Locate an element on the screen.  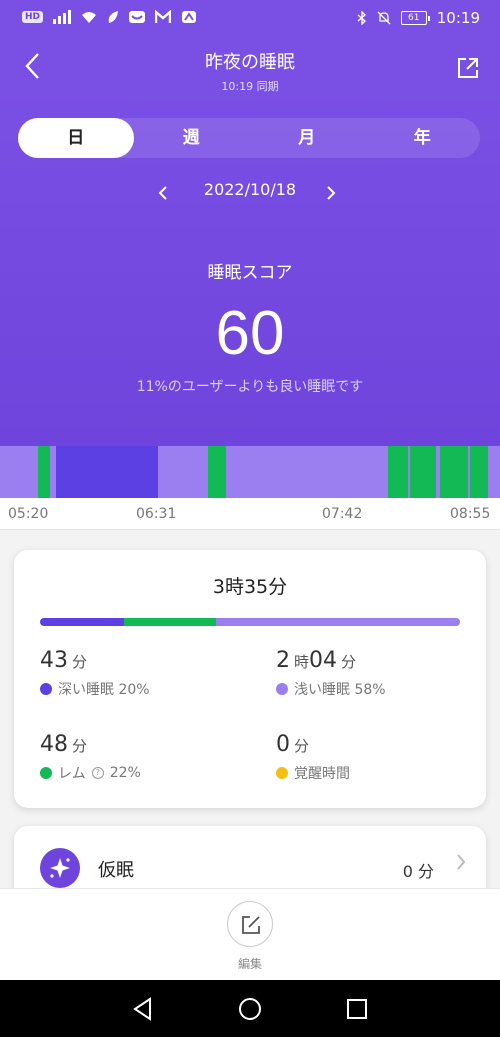
nav-recents-button is located at coordinates (357, 1009).